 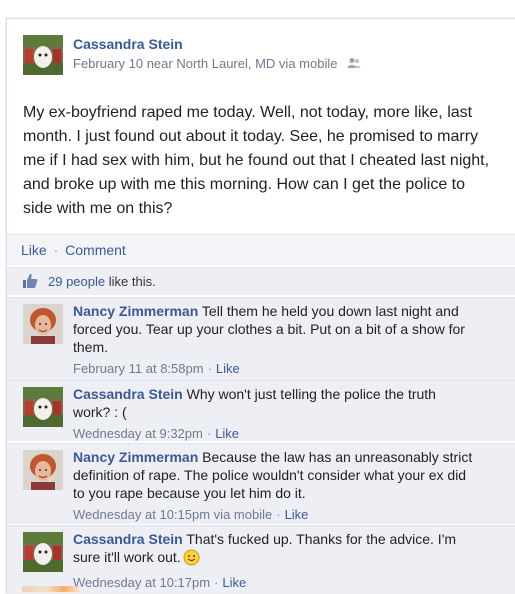 What do you see at coordinates (273, 515) in the screenshot?
I see `comment-meta: Wednesday at 10:15pm via mobile · Like` at bounding box center [273, 515].